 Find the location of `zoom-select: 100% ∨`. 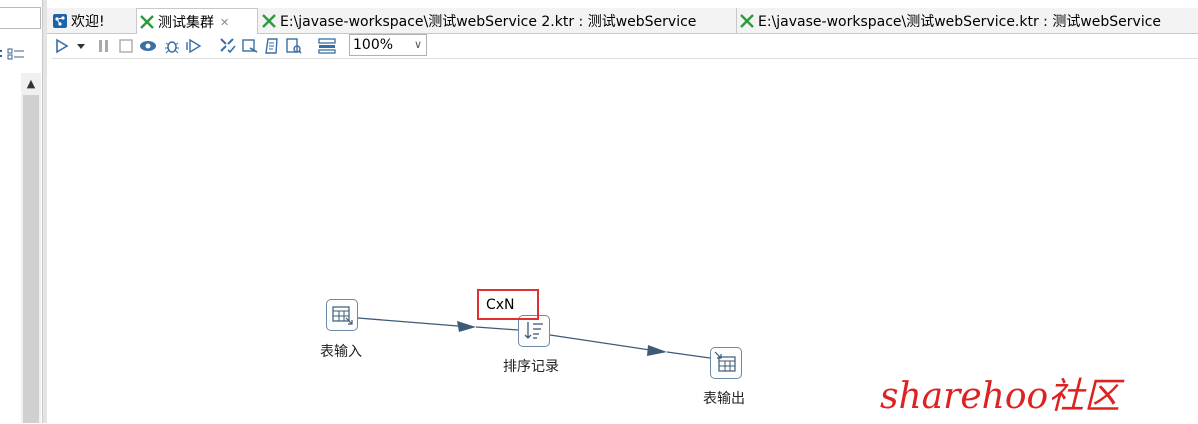

zoom-select: 100% ∨ is located at coordinates (388, 45).